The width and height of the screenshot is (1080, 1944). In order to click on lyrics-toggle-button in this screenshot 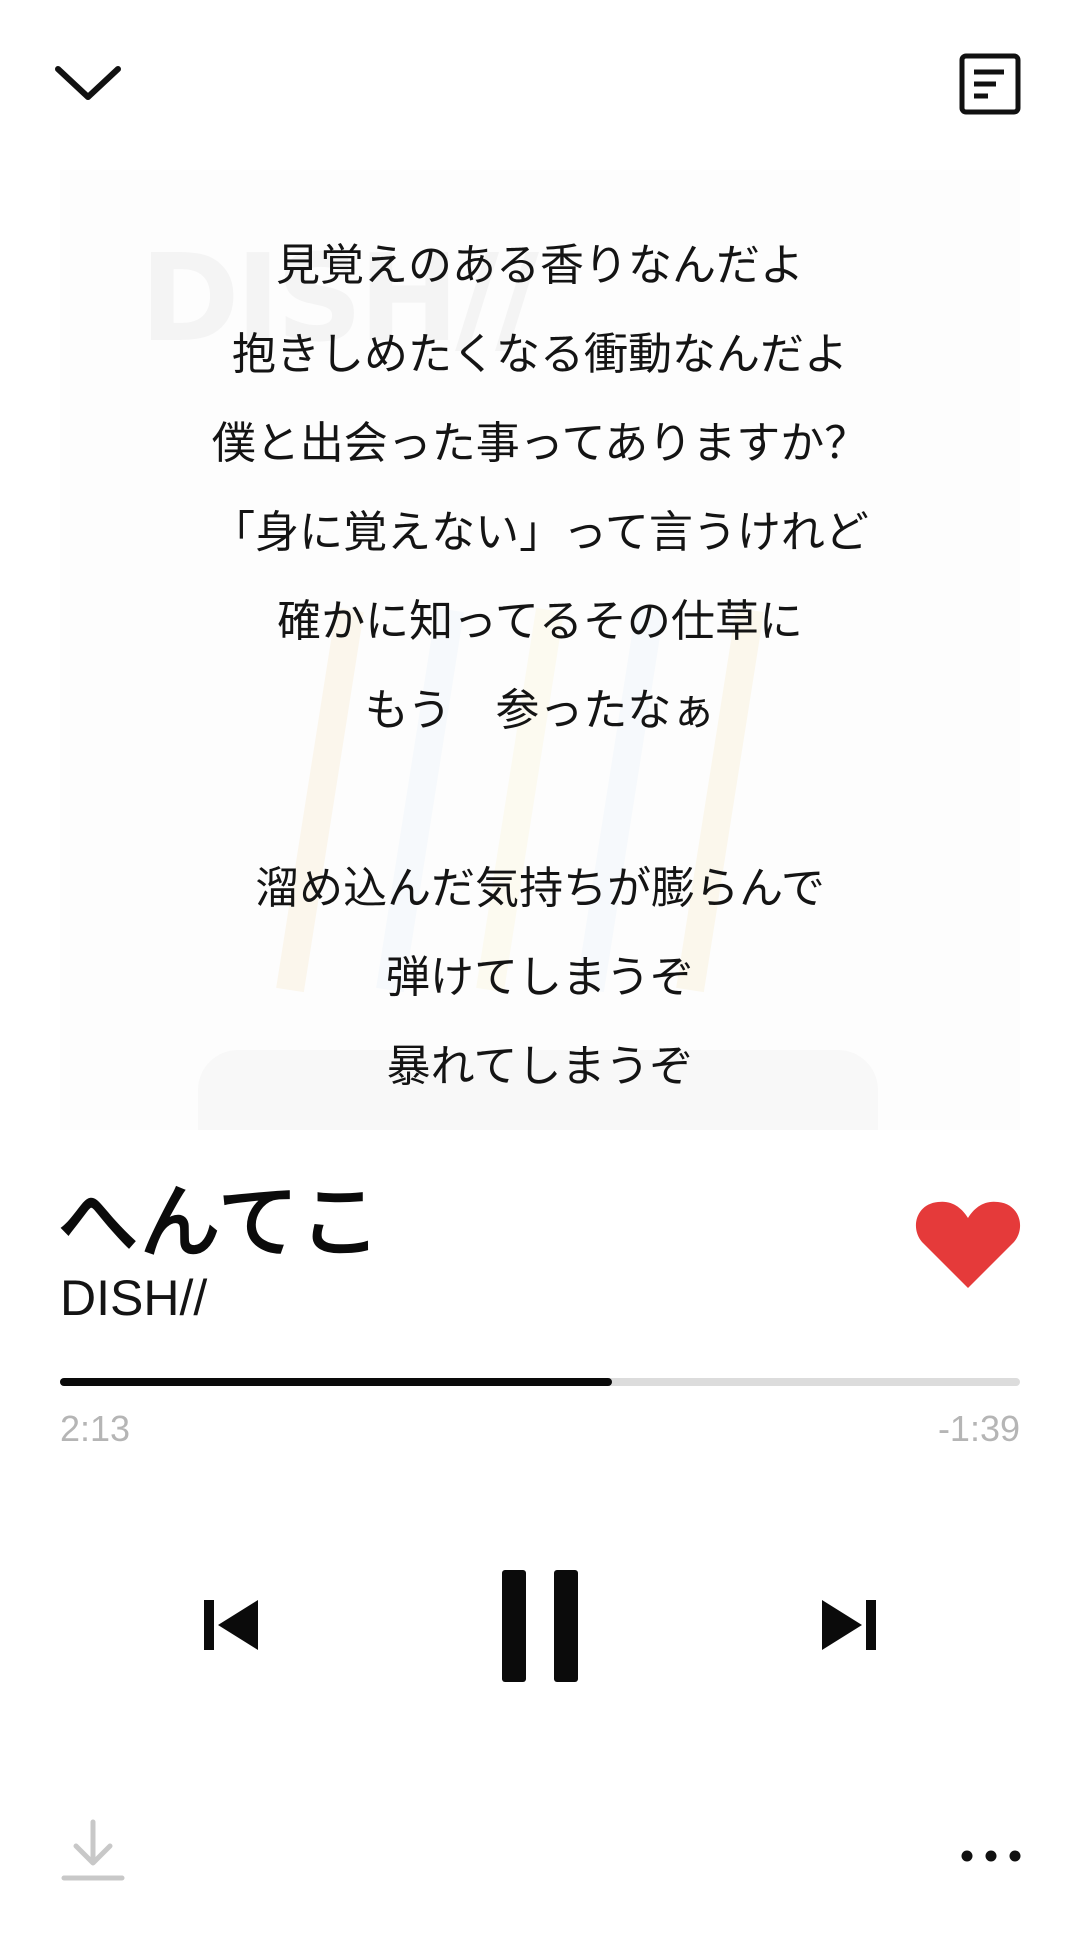, I will do `click(990, 84)`.